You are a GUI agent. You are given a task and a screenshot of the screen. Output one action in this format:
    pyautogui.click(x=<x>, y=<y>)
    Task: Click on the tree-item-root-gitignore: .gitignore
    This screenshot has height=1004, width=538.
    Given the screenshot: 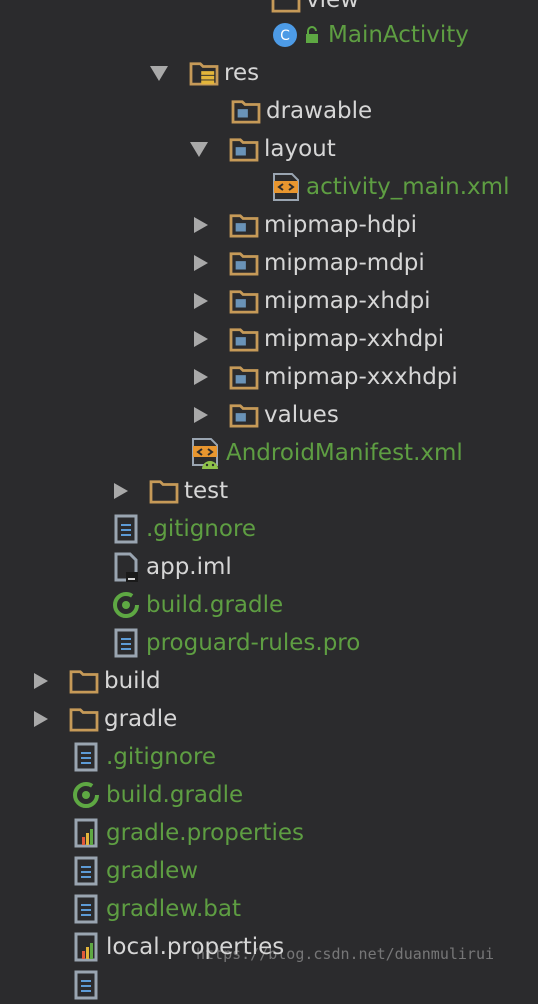 What is the action you would take?
    pyautogui.click(x=143, y=757)
    